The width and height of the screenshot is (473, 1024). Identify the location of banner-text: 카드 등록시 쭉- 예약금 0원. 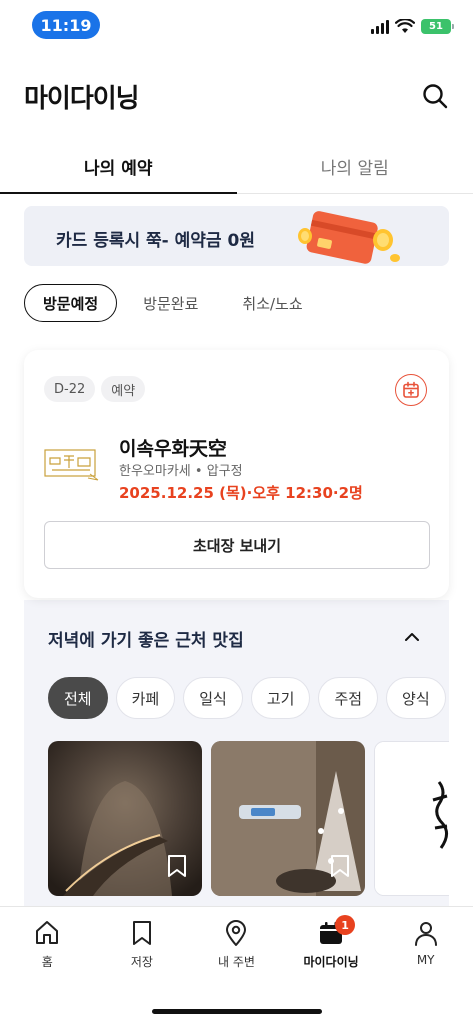
(155, 241).